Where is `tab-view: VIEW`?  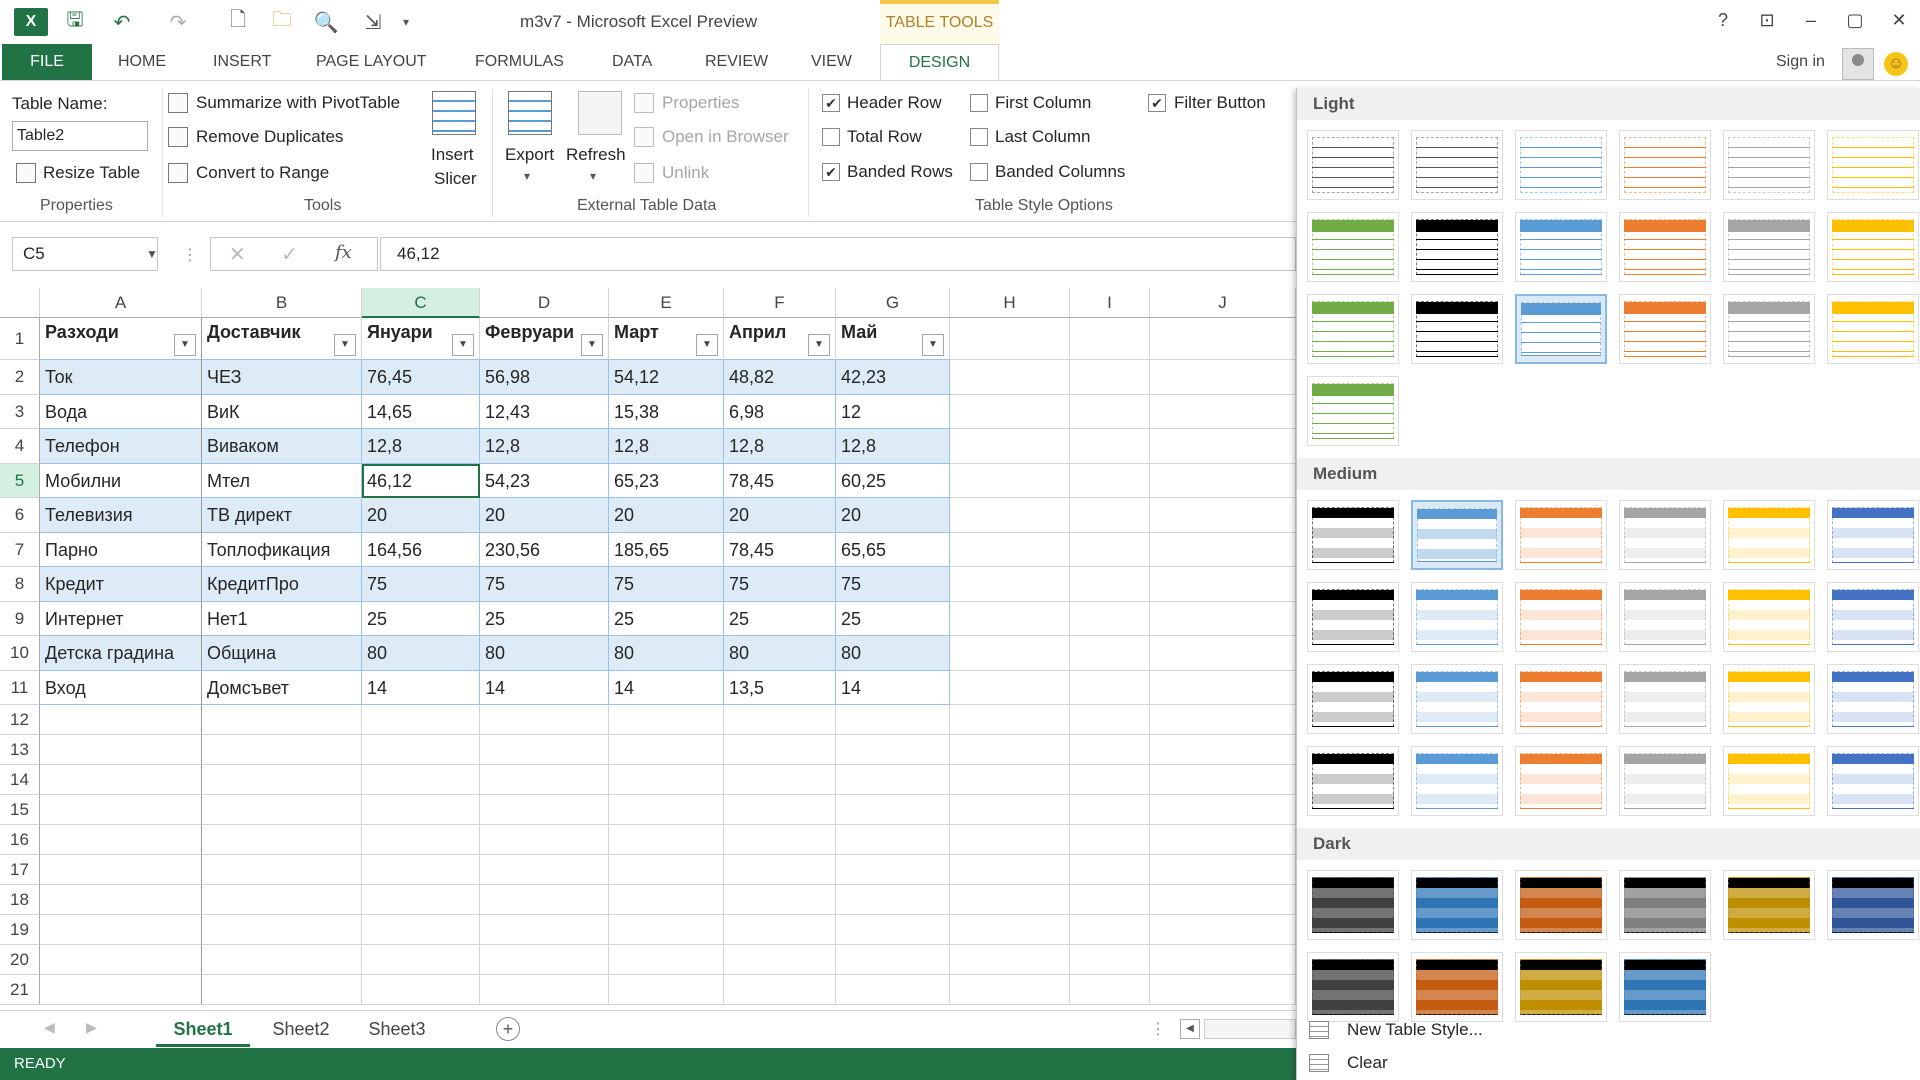
tab-view: VIEW is located at coordinates (831, 62).